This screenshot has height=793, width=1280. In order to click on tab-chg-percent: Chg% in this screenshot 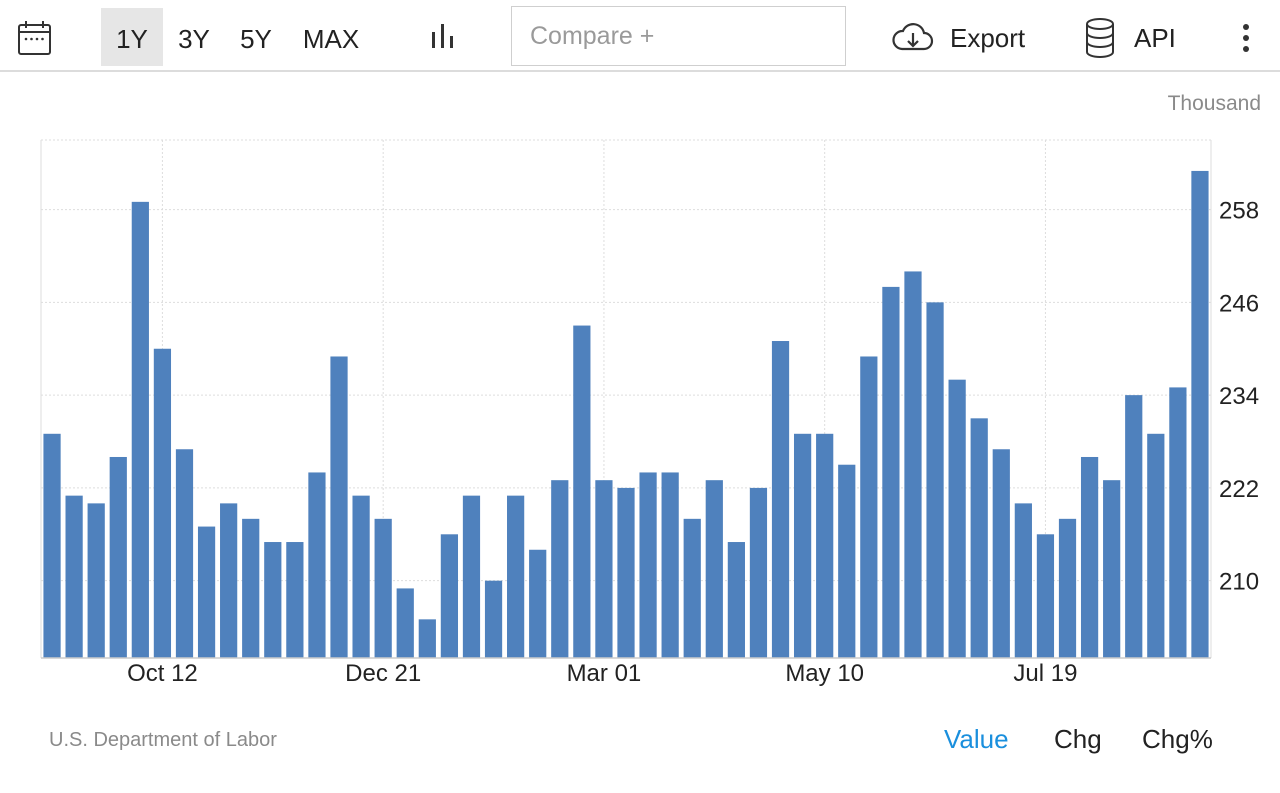, I will do `click(1177, 739)`.